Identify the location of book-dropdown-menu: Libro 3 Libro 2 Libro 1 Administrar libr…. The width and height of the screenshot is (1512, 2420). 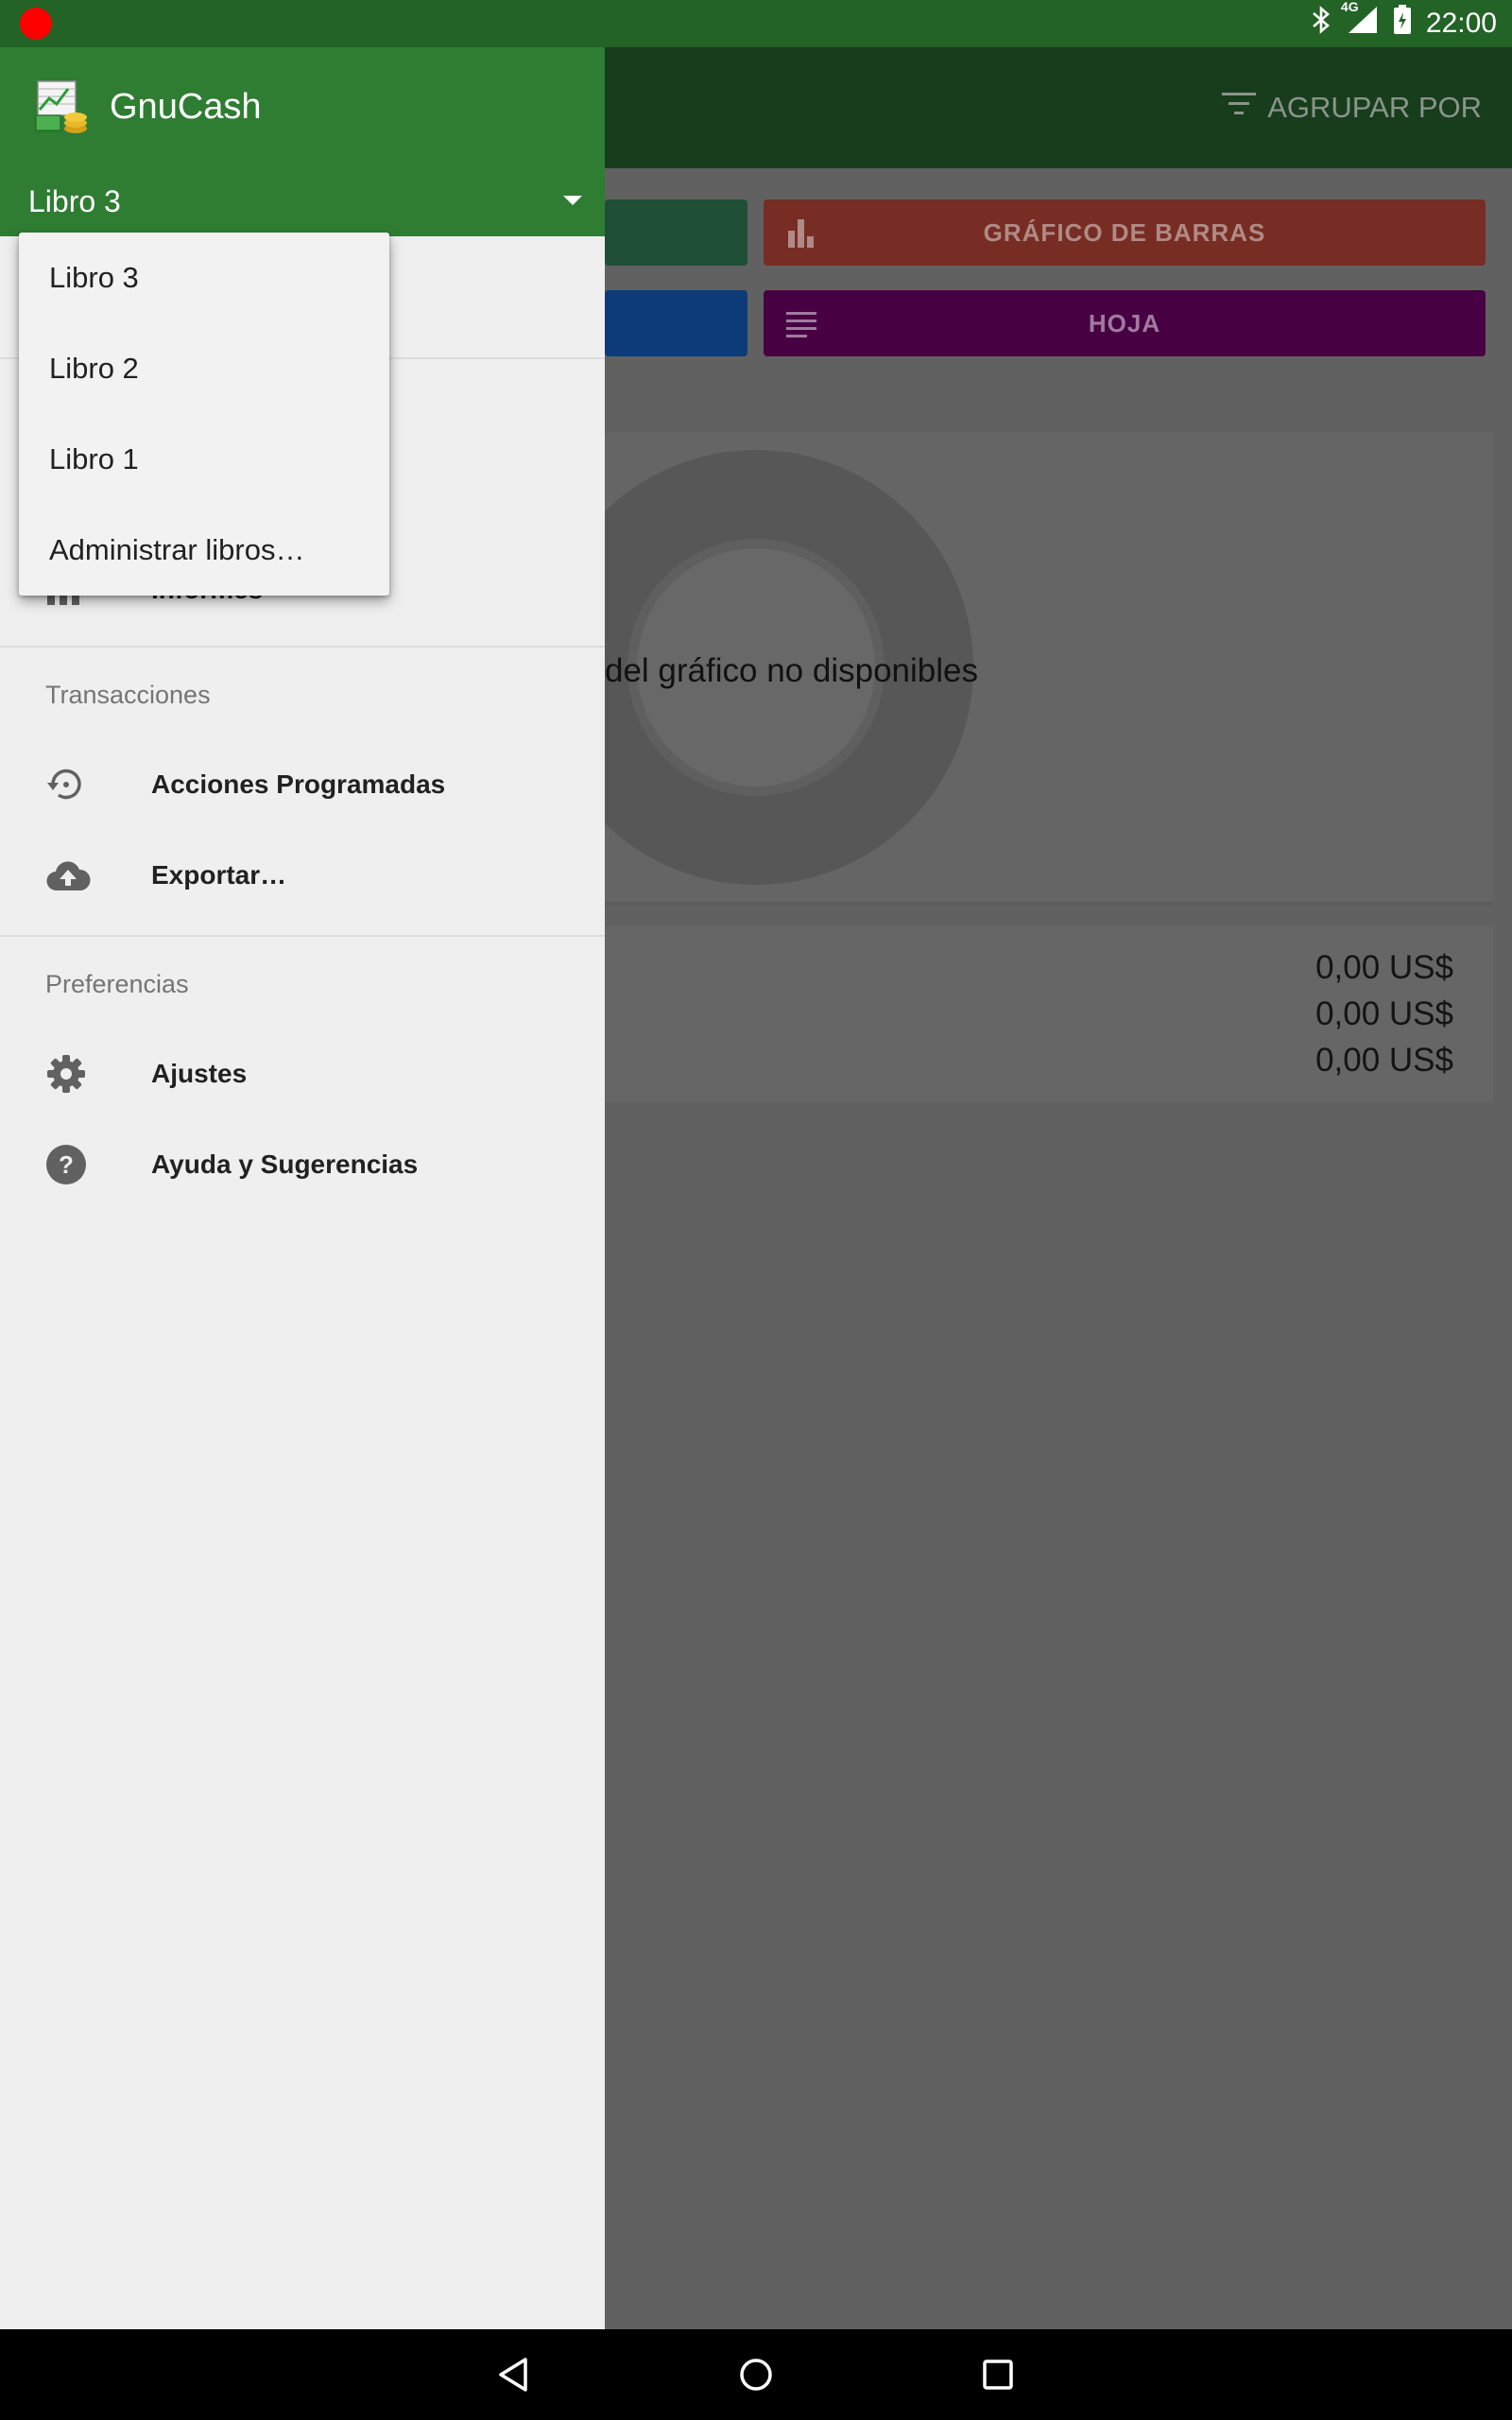
(204, 414).